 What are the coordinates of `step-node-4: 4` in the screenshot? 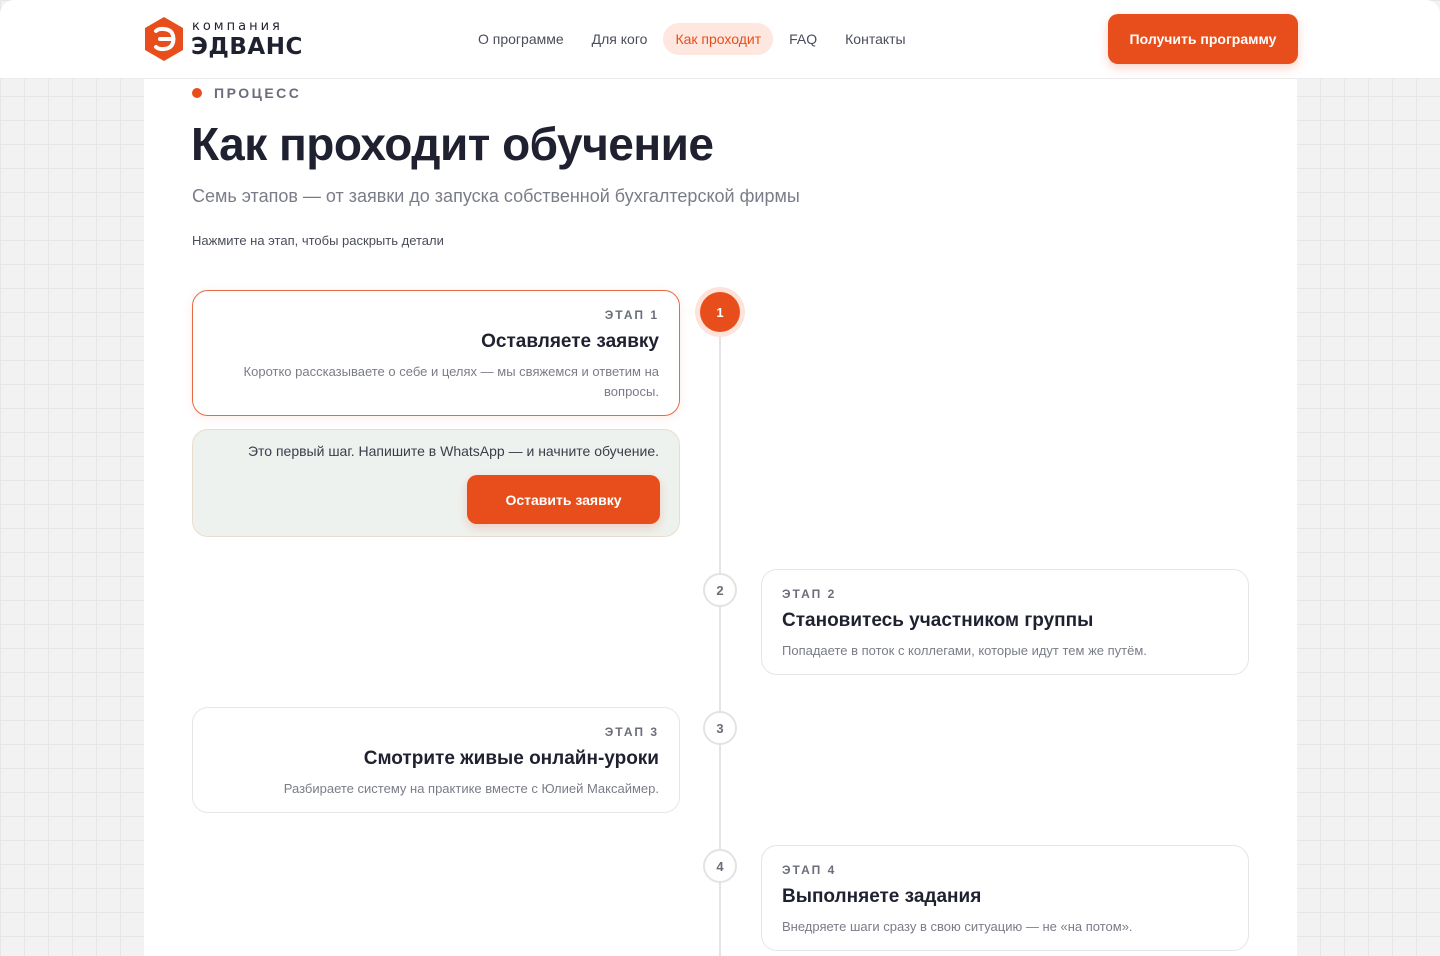 It's located at (720, 866).